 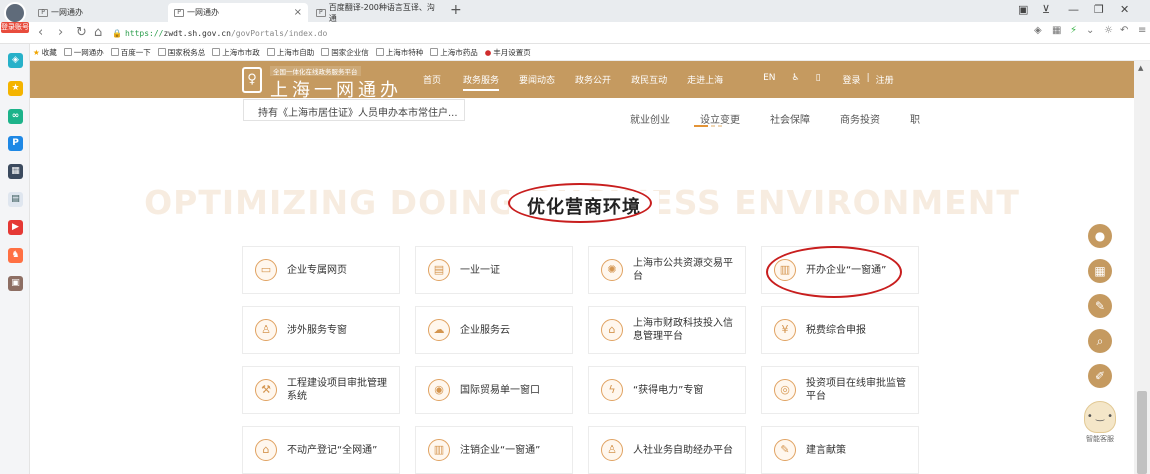 I want to click on grid-app-icon: ▦, so click(x=15, y=171).